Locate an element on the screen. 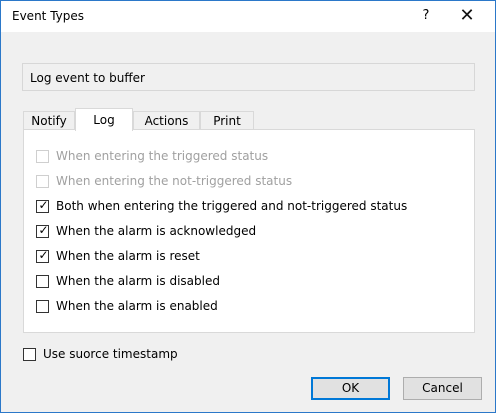  option-entering-triggered: When entering the triggered status is located at coordinates (152, 156).